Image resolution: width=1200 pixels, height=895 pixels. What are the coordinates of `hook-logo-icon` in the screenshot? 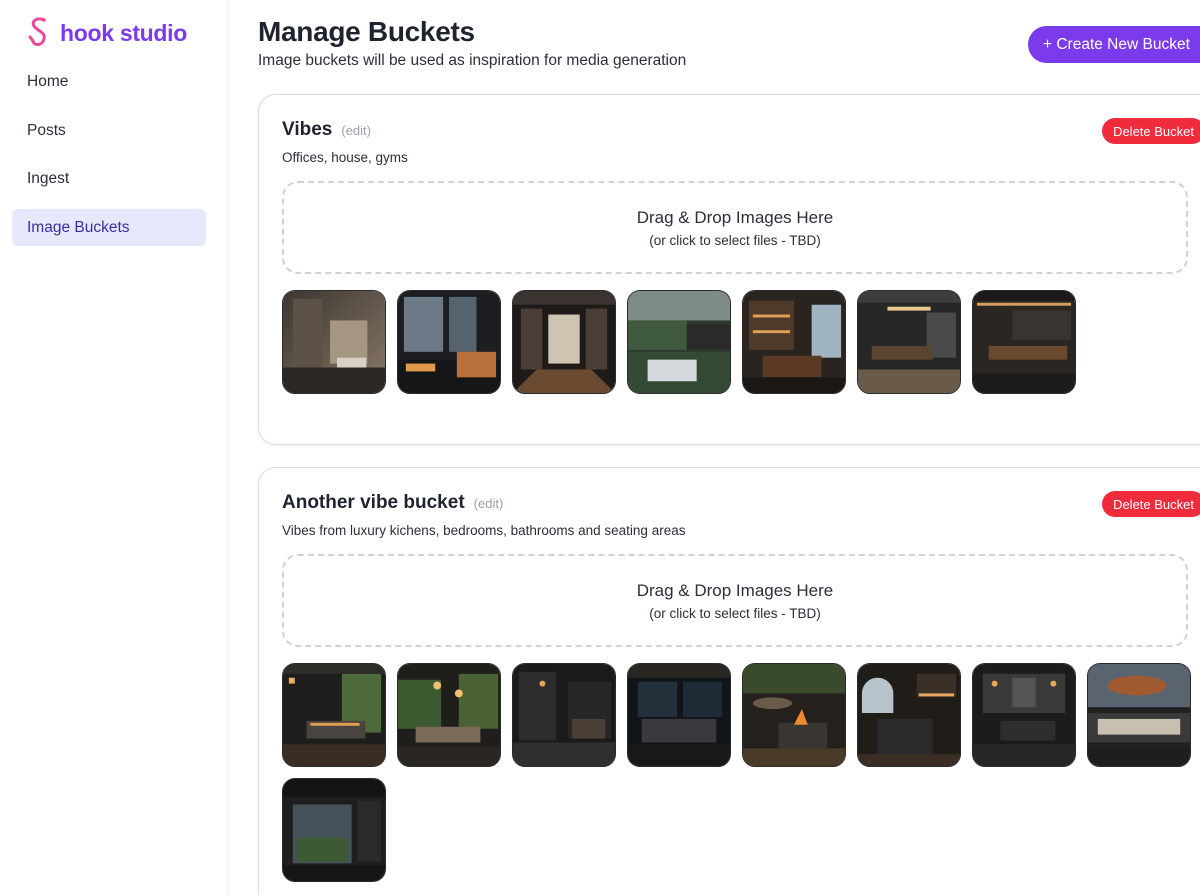 It's located at (39, 33).